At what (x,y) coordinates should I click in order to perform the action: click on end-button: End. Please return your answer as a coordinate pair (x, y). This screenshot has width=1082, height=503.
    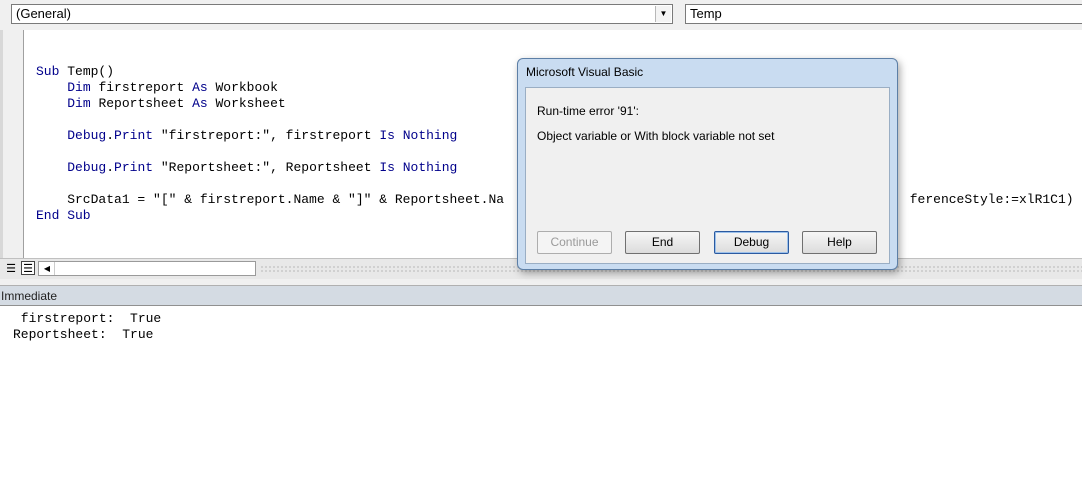
    Looking at the image, I should click on (662, 242).